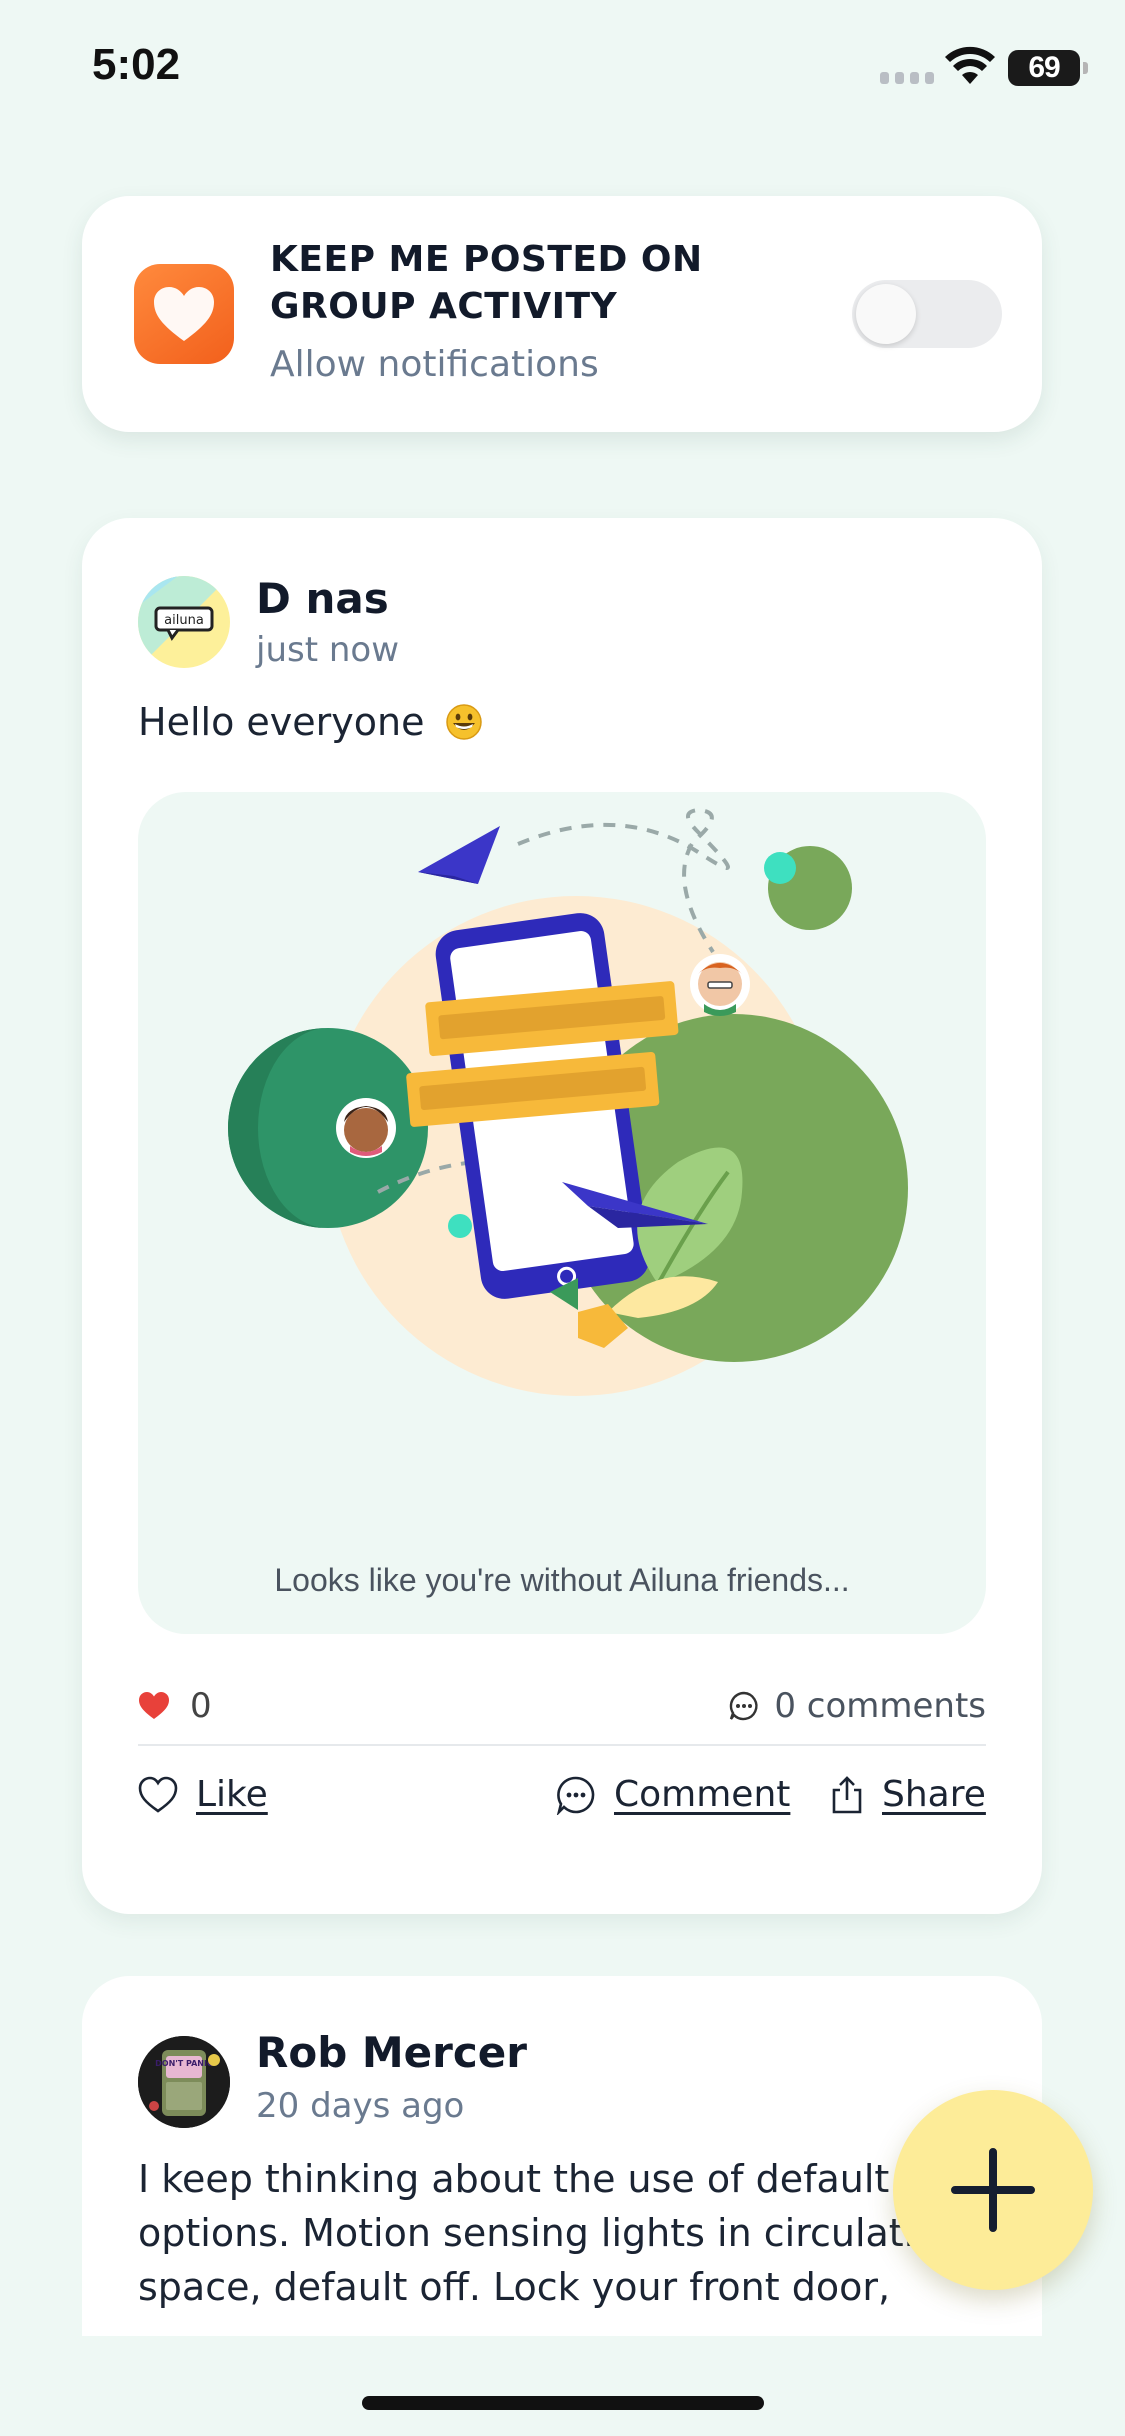 This screenshot has height=2436, width=1125. What do you see at coordinates (934, 1794) in the screenshot?
I see `share-button-label: Share` at bounding box center [934, 1794].